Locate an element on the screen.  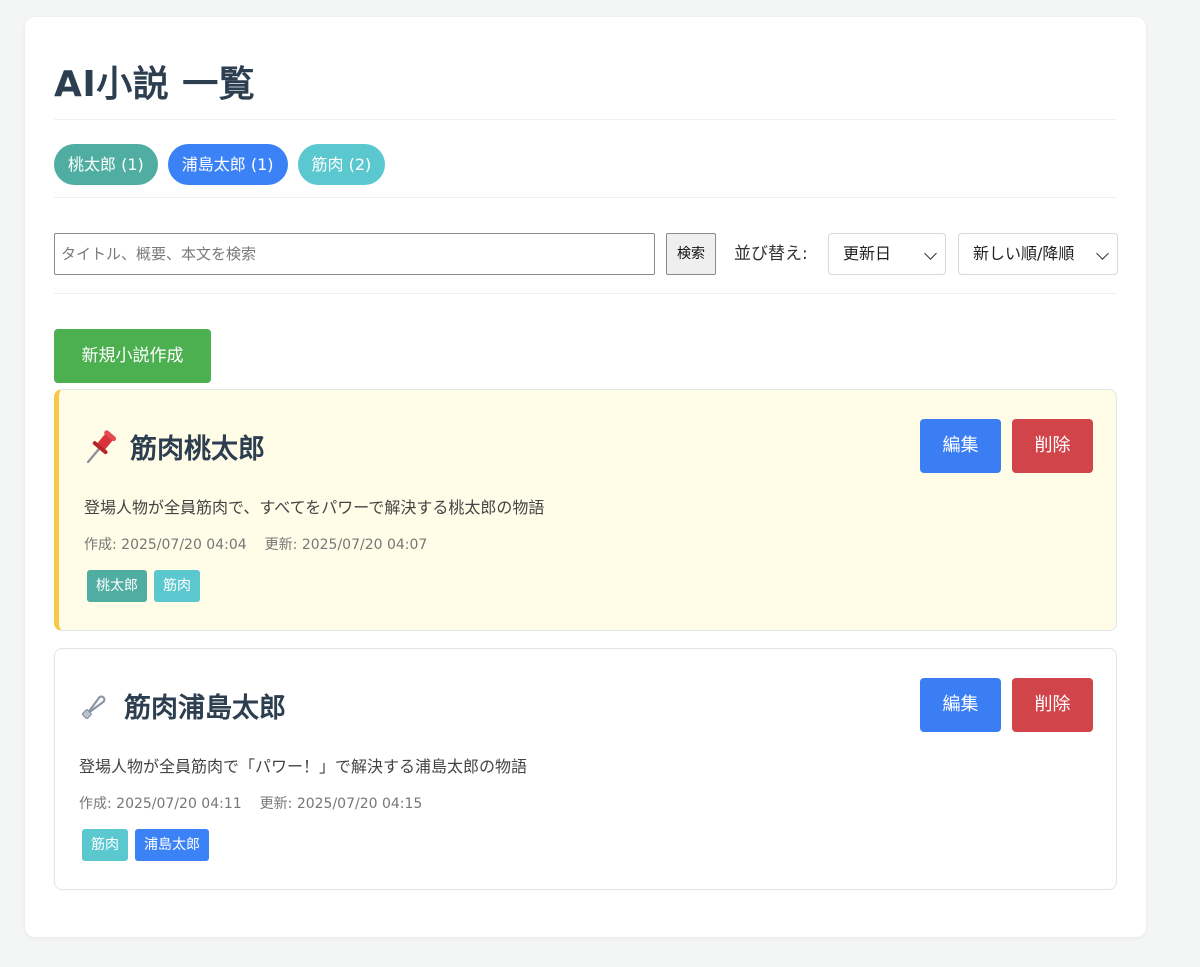
tag-chip-urashima: 浦島太郎 is located at coordinates (172, 845).